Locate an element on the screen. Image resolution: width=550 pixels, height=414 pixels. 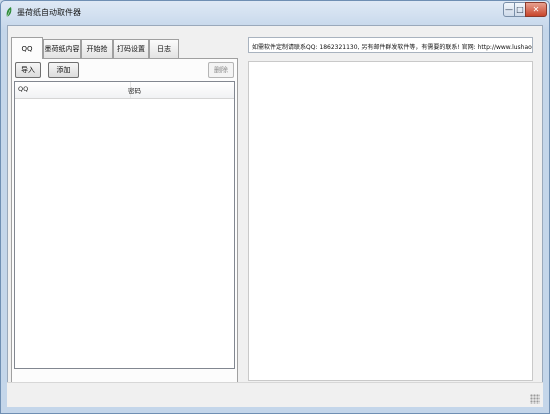
resize-grip-icon is located at coordinates (535, 399).